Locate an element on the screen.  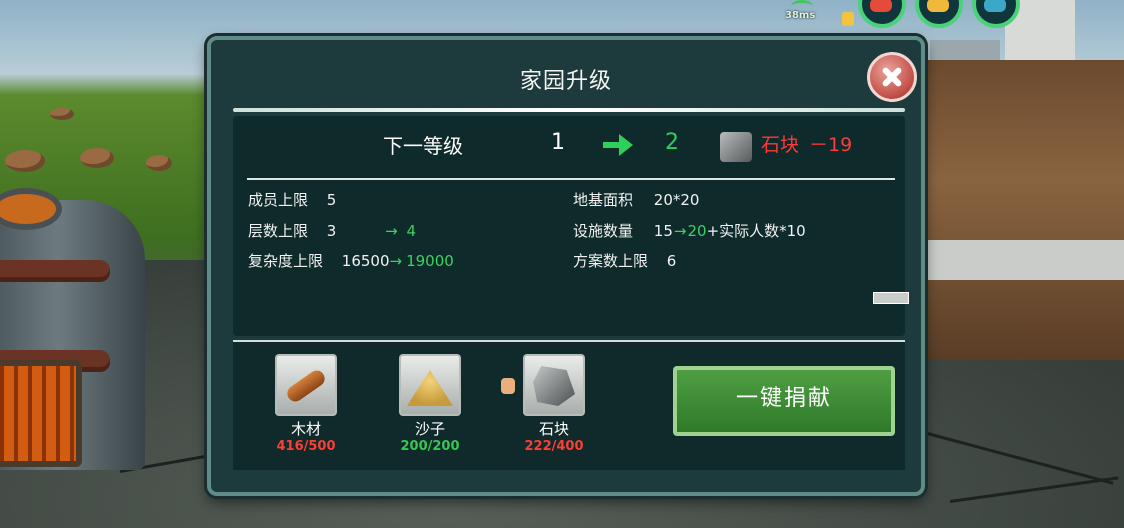
resource-count: 416/500 is located at coordinates (306, 446).